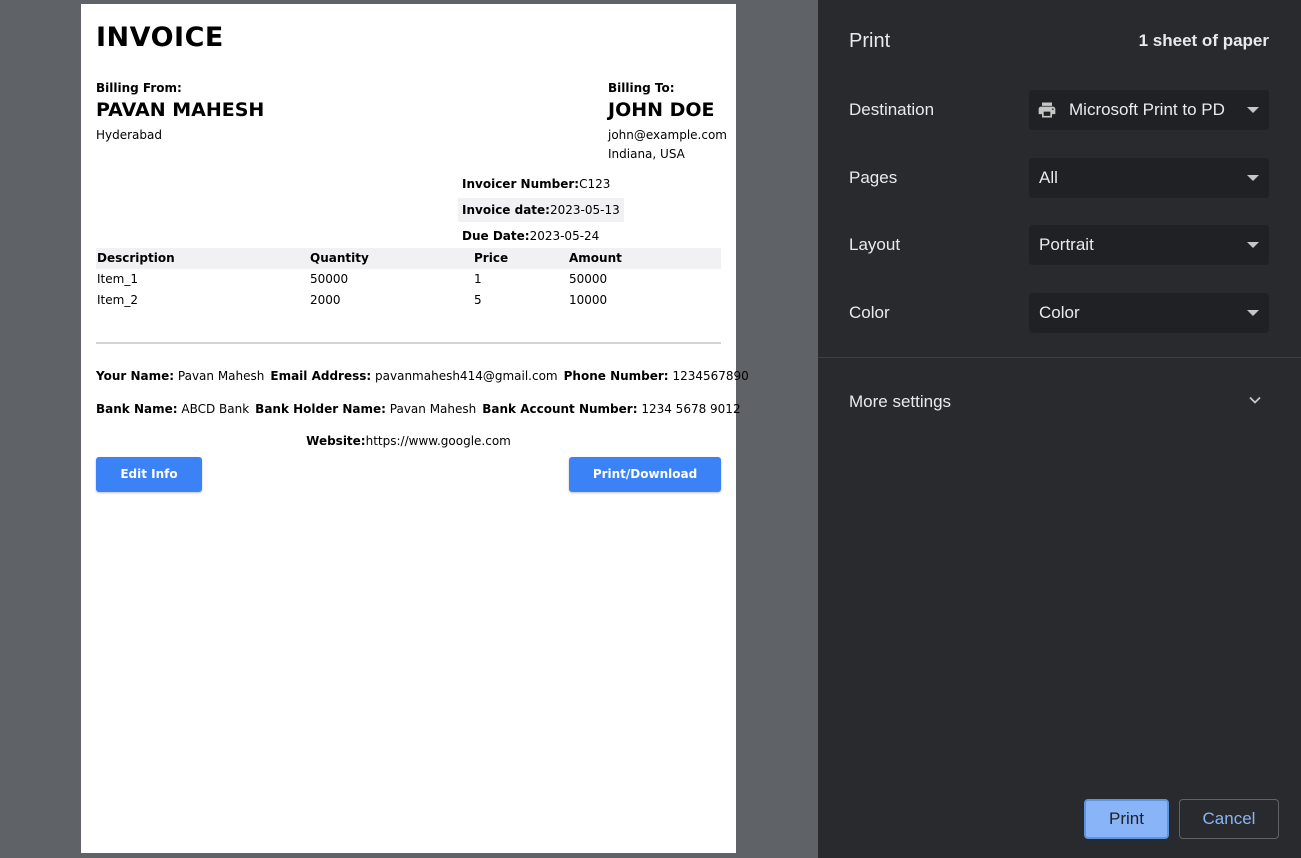 The height and width of the screenshot is (858, 1301). What do you see at coordinates (139, 88) in the screenshot?
I see `billing-from-label: Billing From:` at bounding box center [139, 88].